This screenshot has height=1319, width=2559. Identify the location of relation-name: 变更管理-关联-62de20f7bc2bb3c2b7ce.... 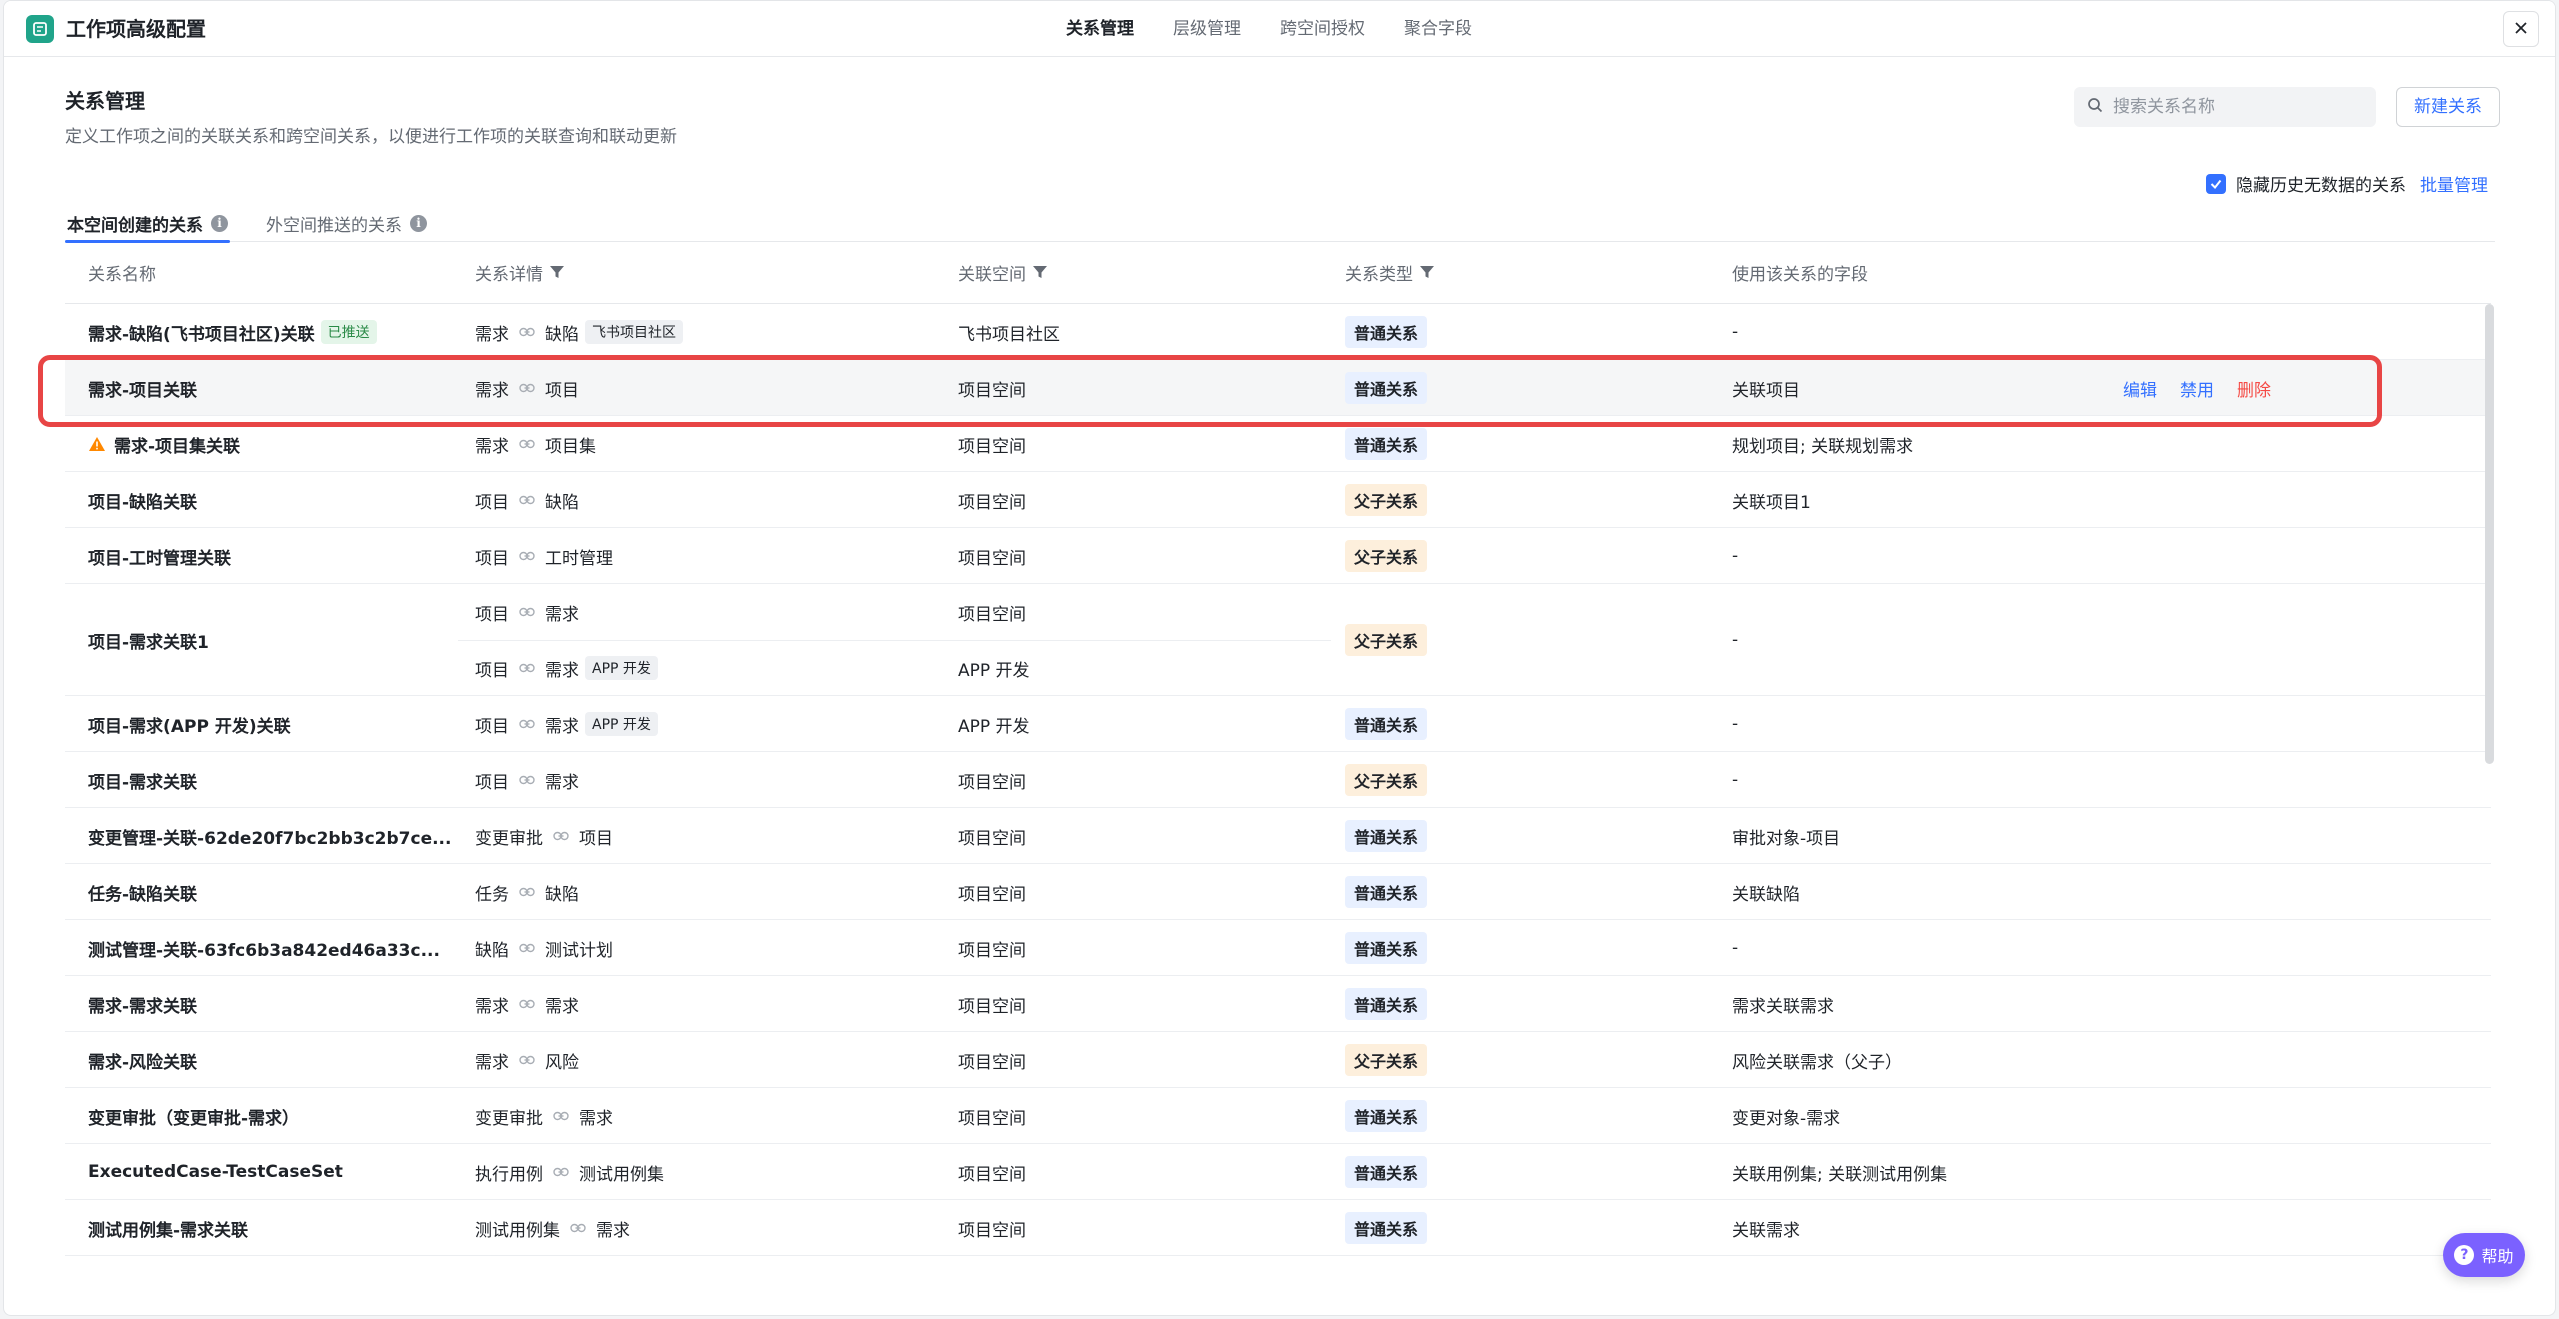
(270, 838).